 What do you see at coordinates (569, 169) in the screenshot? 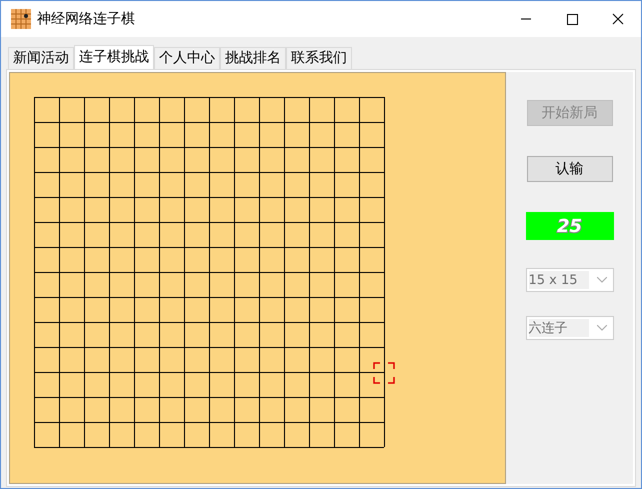
I see `resign-button: 认输` at bounding box center [569, 169].